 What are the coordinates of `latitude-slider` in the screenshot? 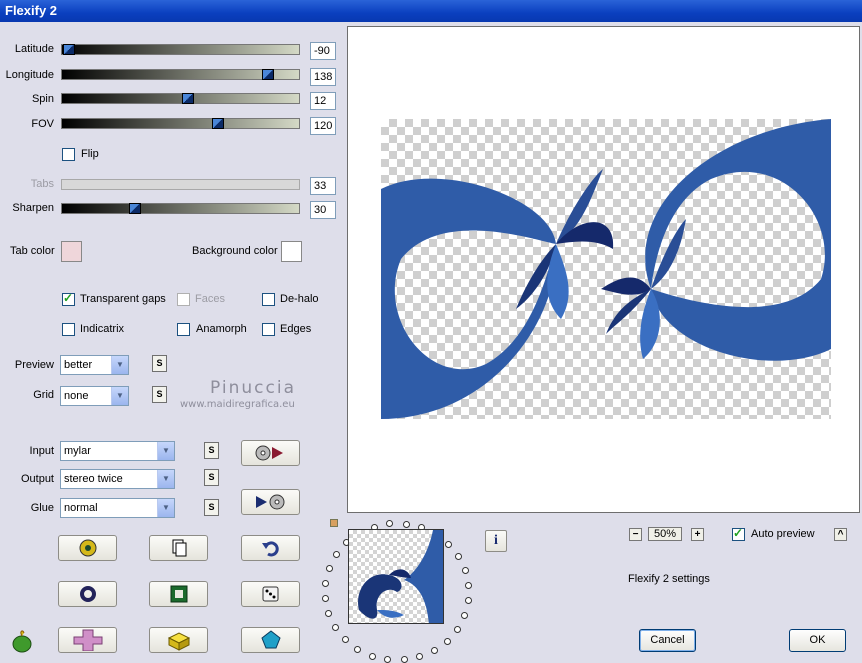 It's located at (180, 49).